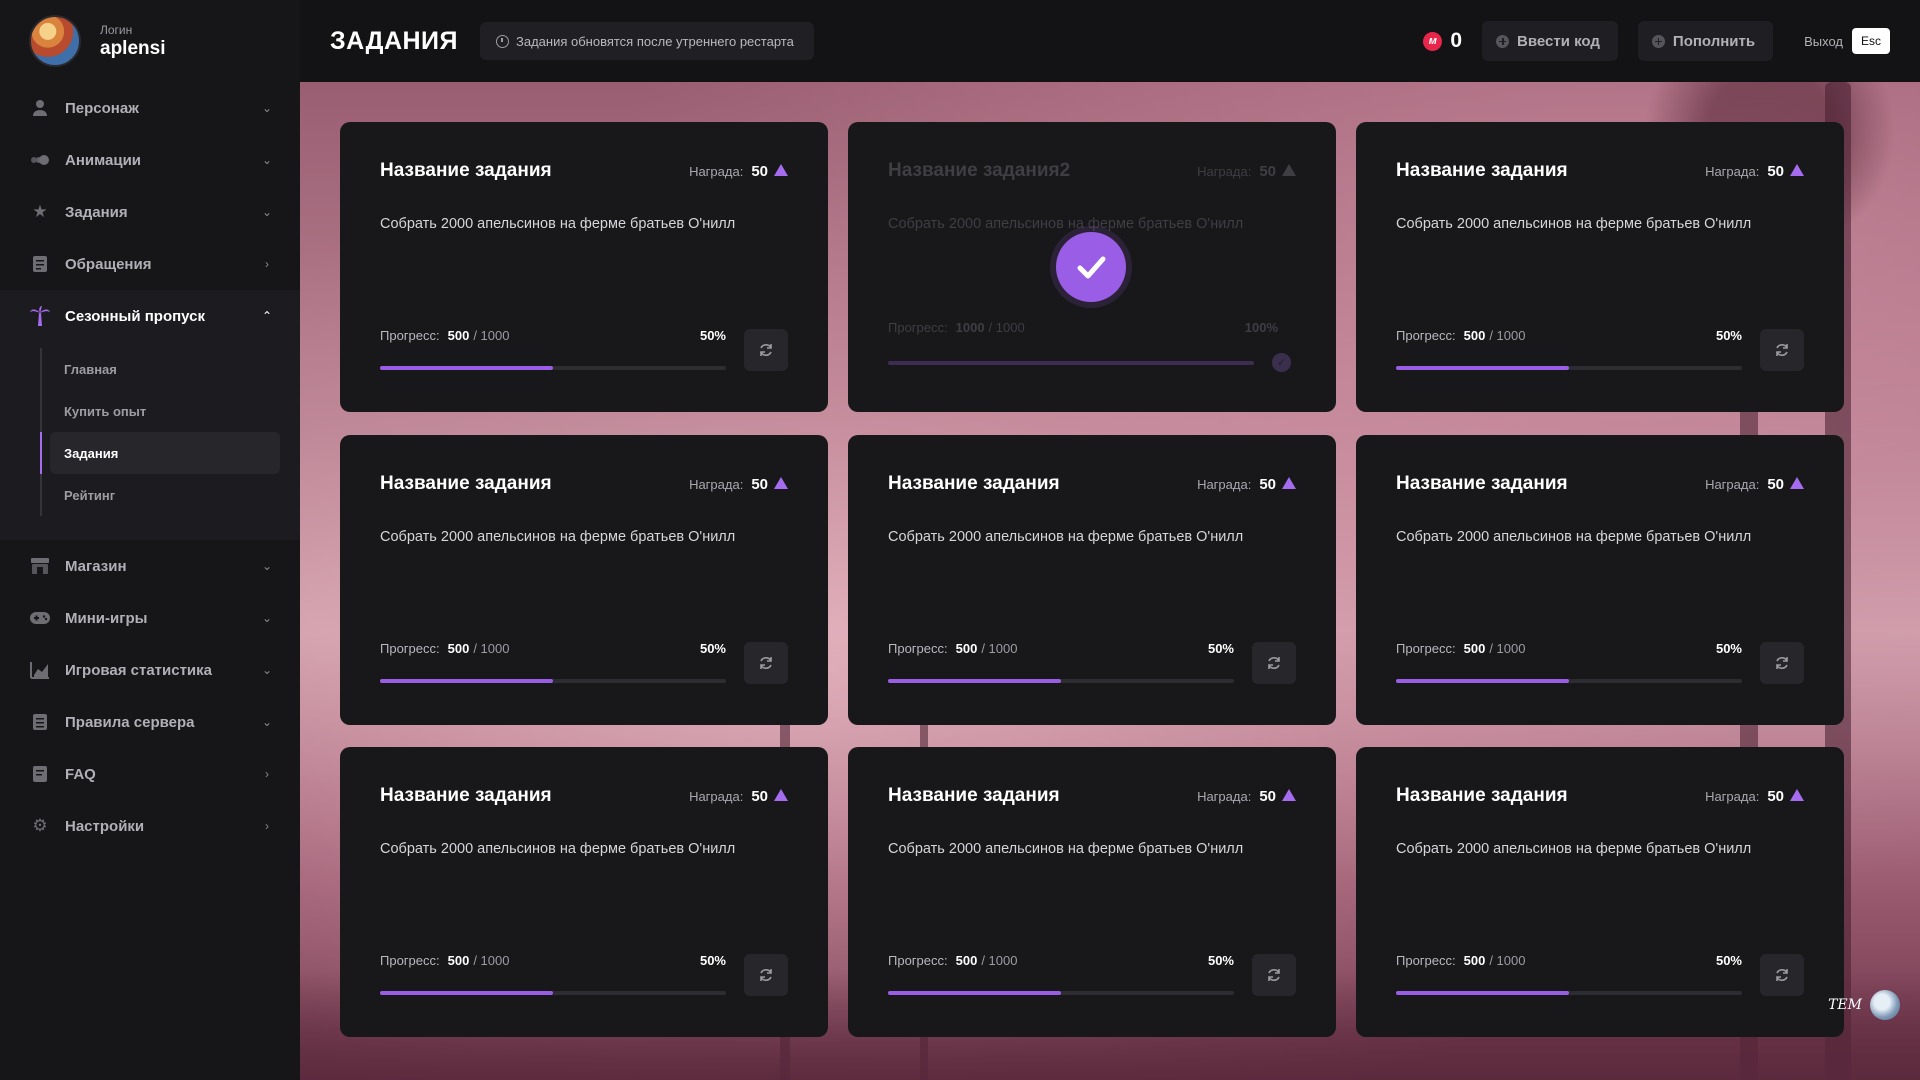 The image size is (1920, 1080). What do you see at coordinates (160, 453) in the screenshot?
I see `sub-item-tasks: Задания` at bounding box center [160, 453].